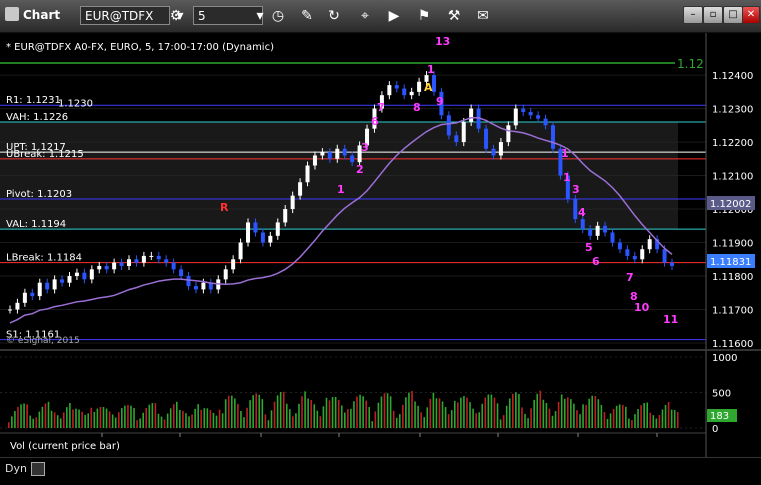 The height and width of the screenshot is (485, 761). I want to click on volume-value-box: 183, so click(722, 415).